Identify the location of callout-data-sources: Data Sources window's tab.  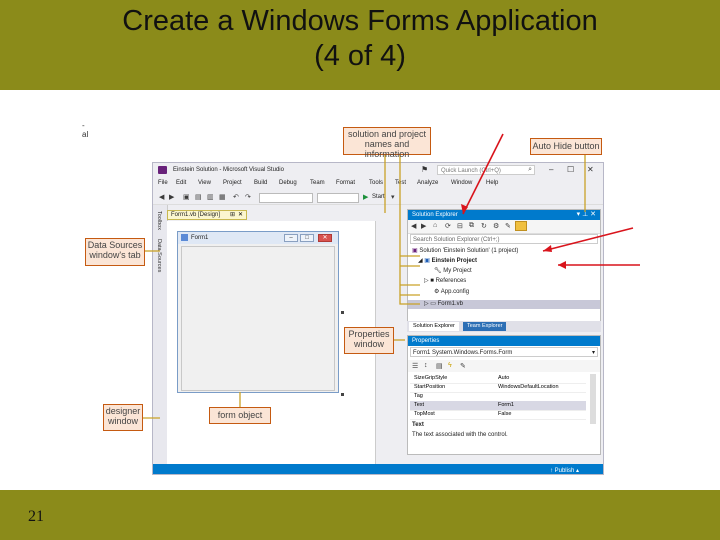
(115, 252).